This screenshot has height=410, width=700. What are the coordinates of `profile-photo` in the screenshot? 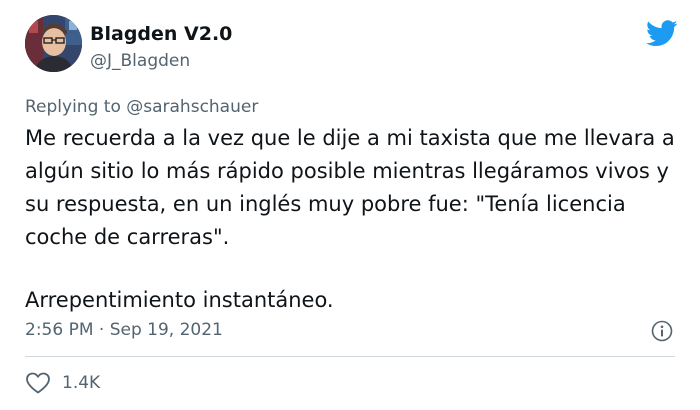 It's located at (53, 43).